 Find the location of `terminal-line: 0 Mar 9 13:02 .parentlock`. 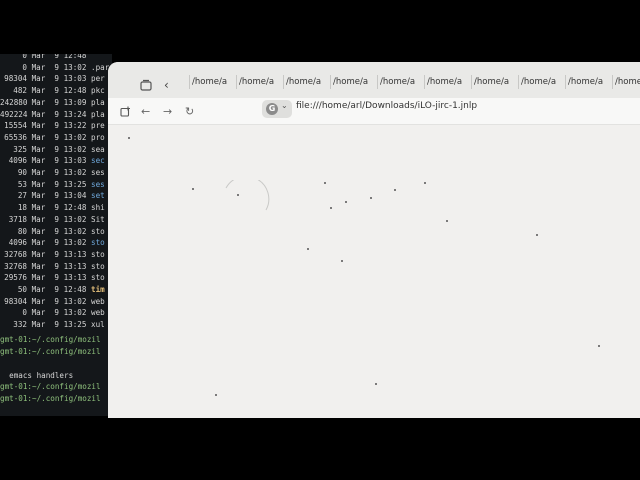

terminal-line: 0 Mar 9 13:02 .parentlock is located at coordinates (67, 67).